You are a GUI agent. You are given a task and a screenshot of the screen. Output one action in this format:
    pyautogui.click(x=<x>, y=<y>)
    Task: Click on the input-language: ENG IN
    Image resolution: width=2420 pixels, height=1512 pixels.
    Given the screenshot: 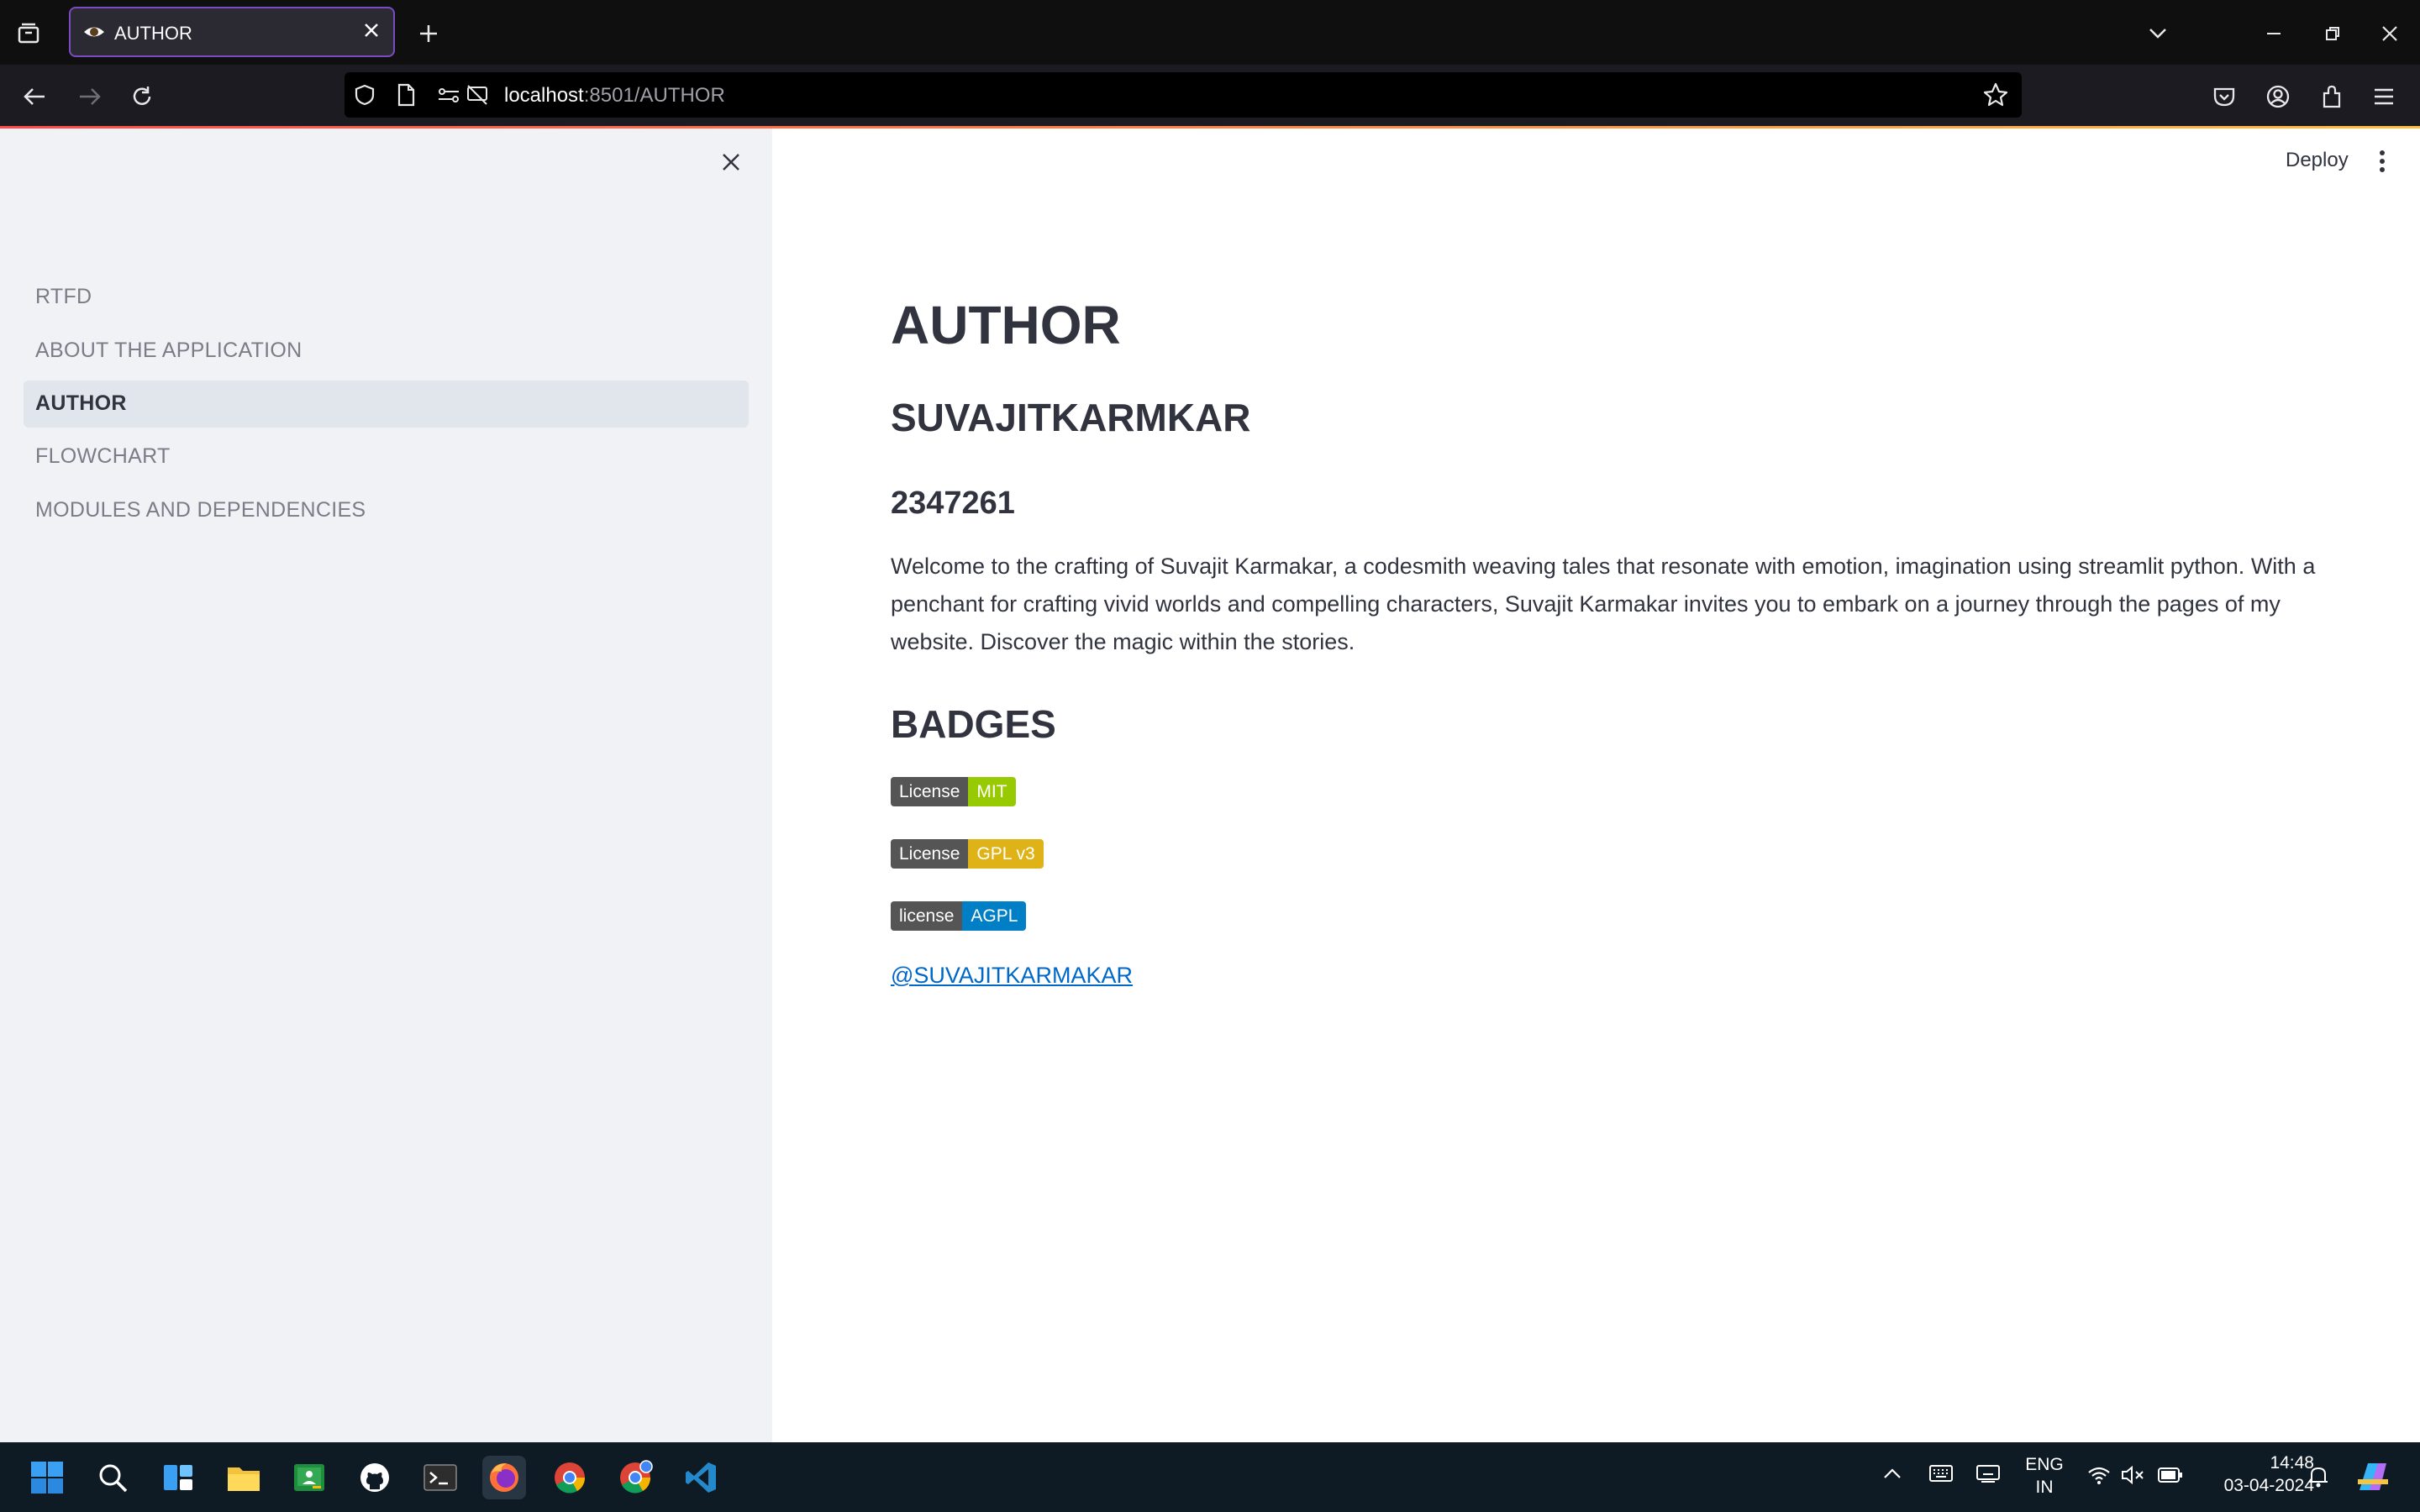 What is the action you would take?
    pyautogui.click(x=2044, y=1476)
    